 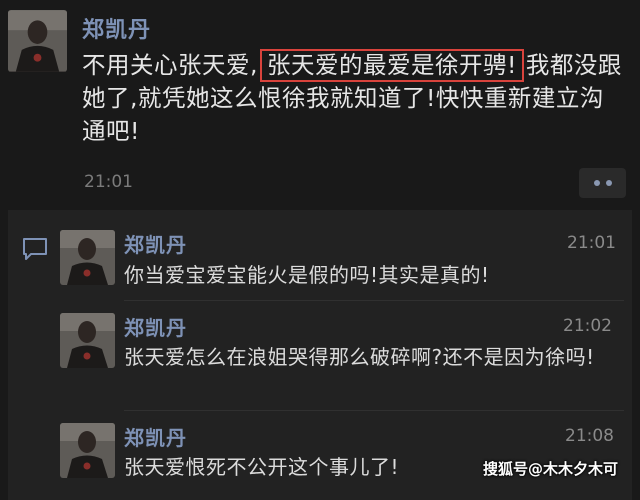 What do you see at coordinates (359, 357) in the screenshot?
I see `comment-text: 张天爱怎么在浪姐哭得那么破碎啊?还不是因为徐吗!` at bounding box center [359, 357].